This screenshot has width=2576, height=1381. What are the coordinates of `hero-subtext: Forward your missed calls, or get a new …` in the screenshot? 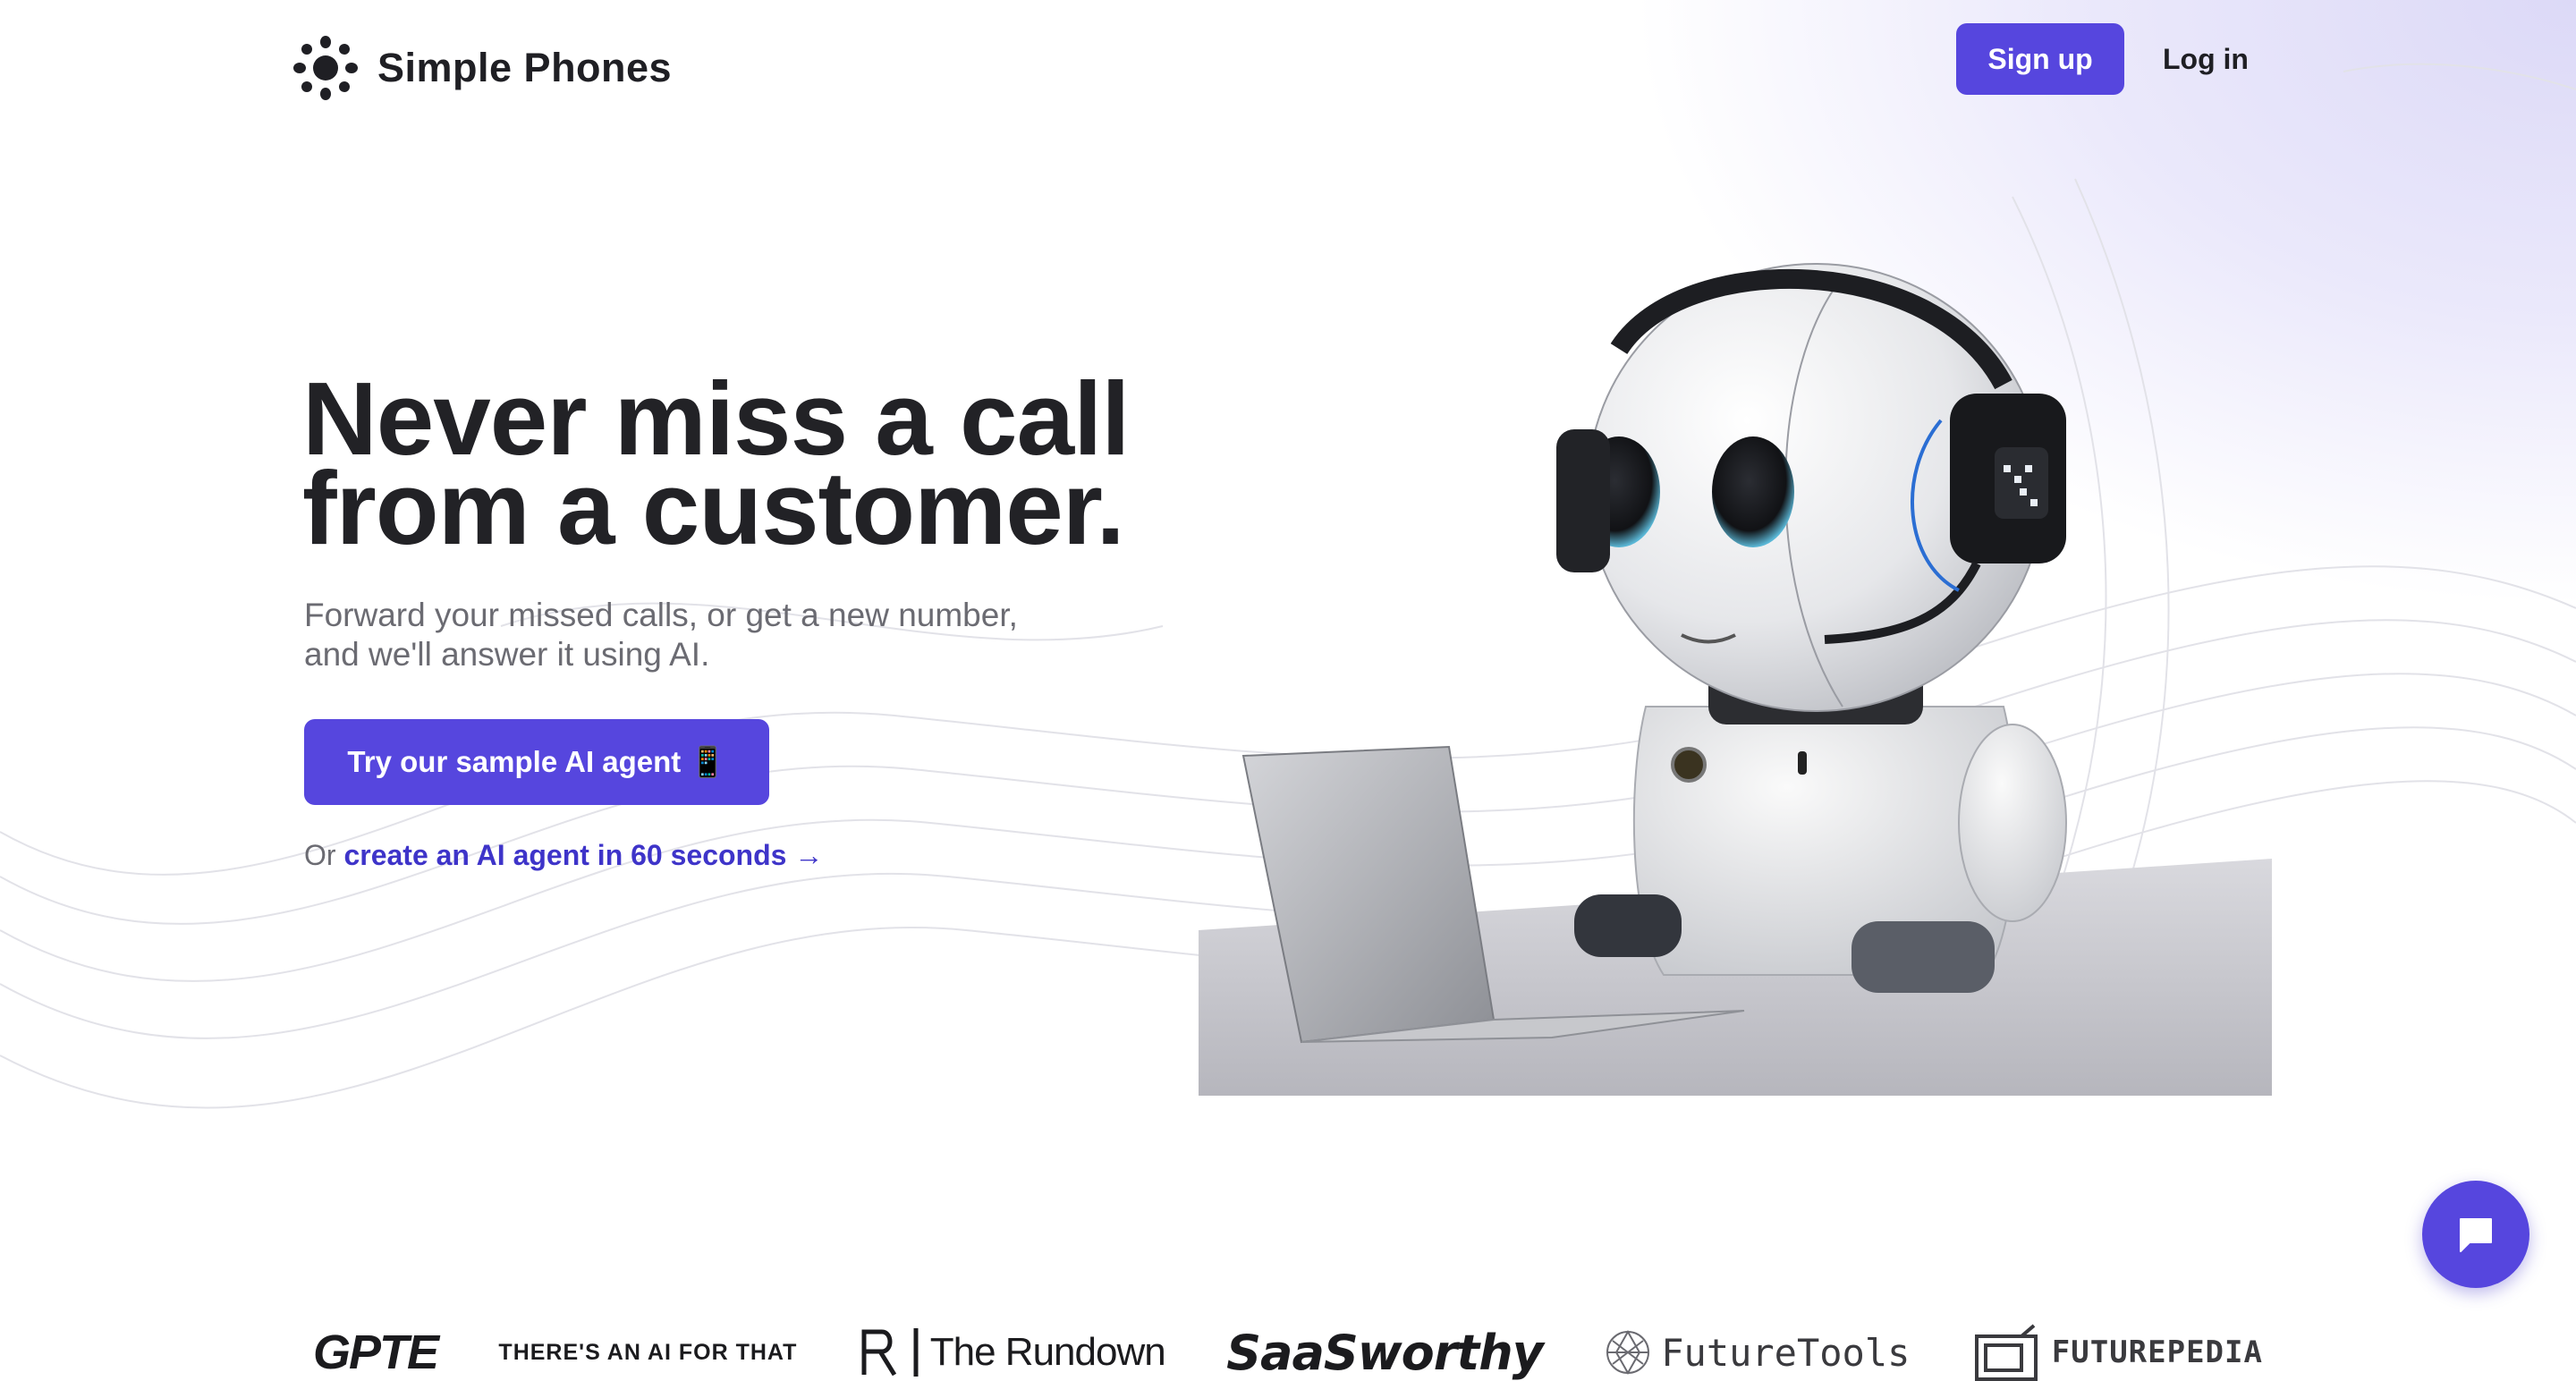 It's located at (706, 635).